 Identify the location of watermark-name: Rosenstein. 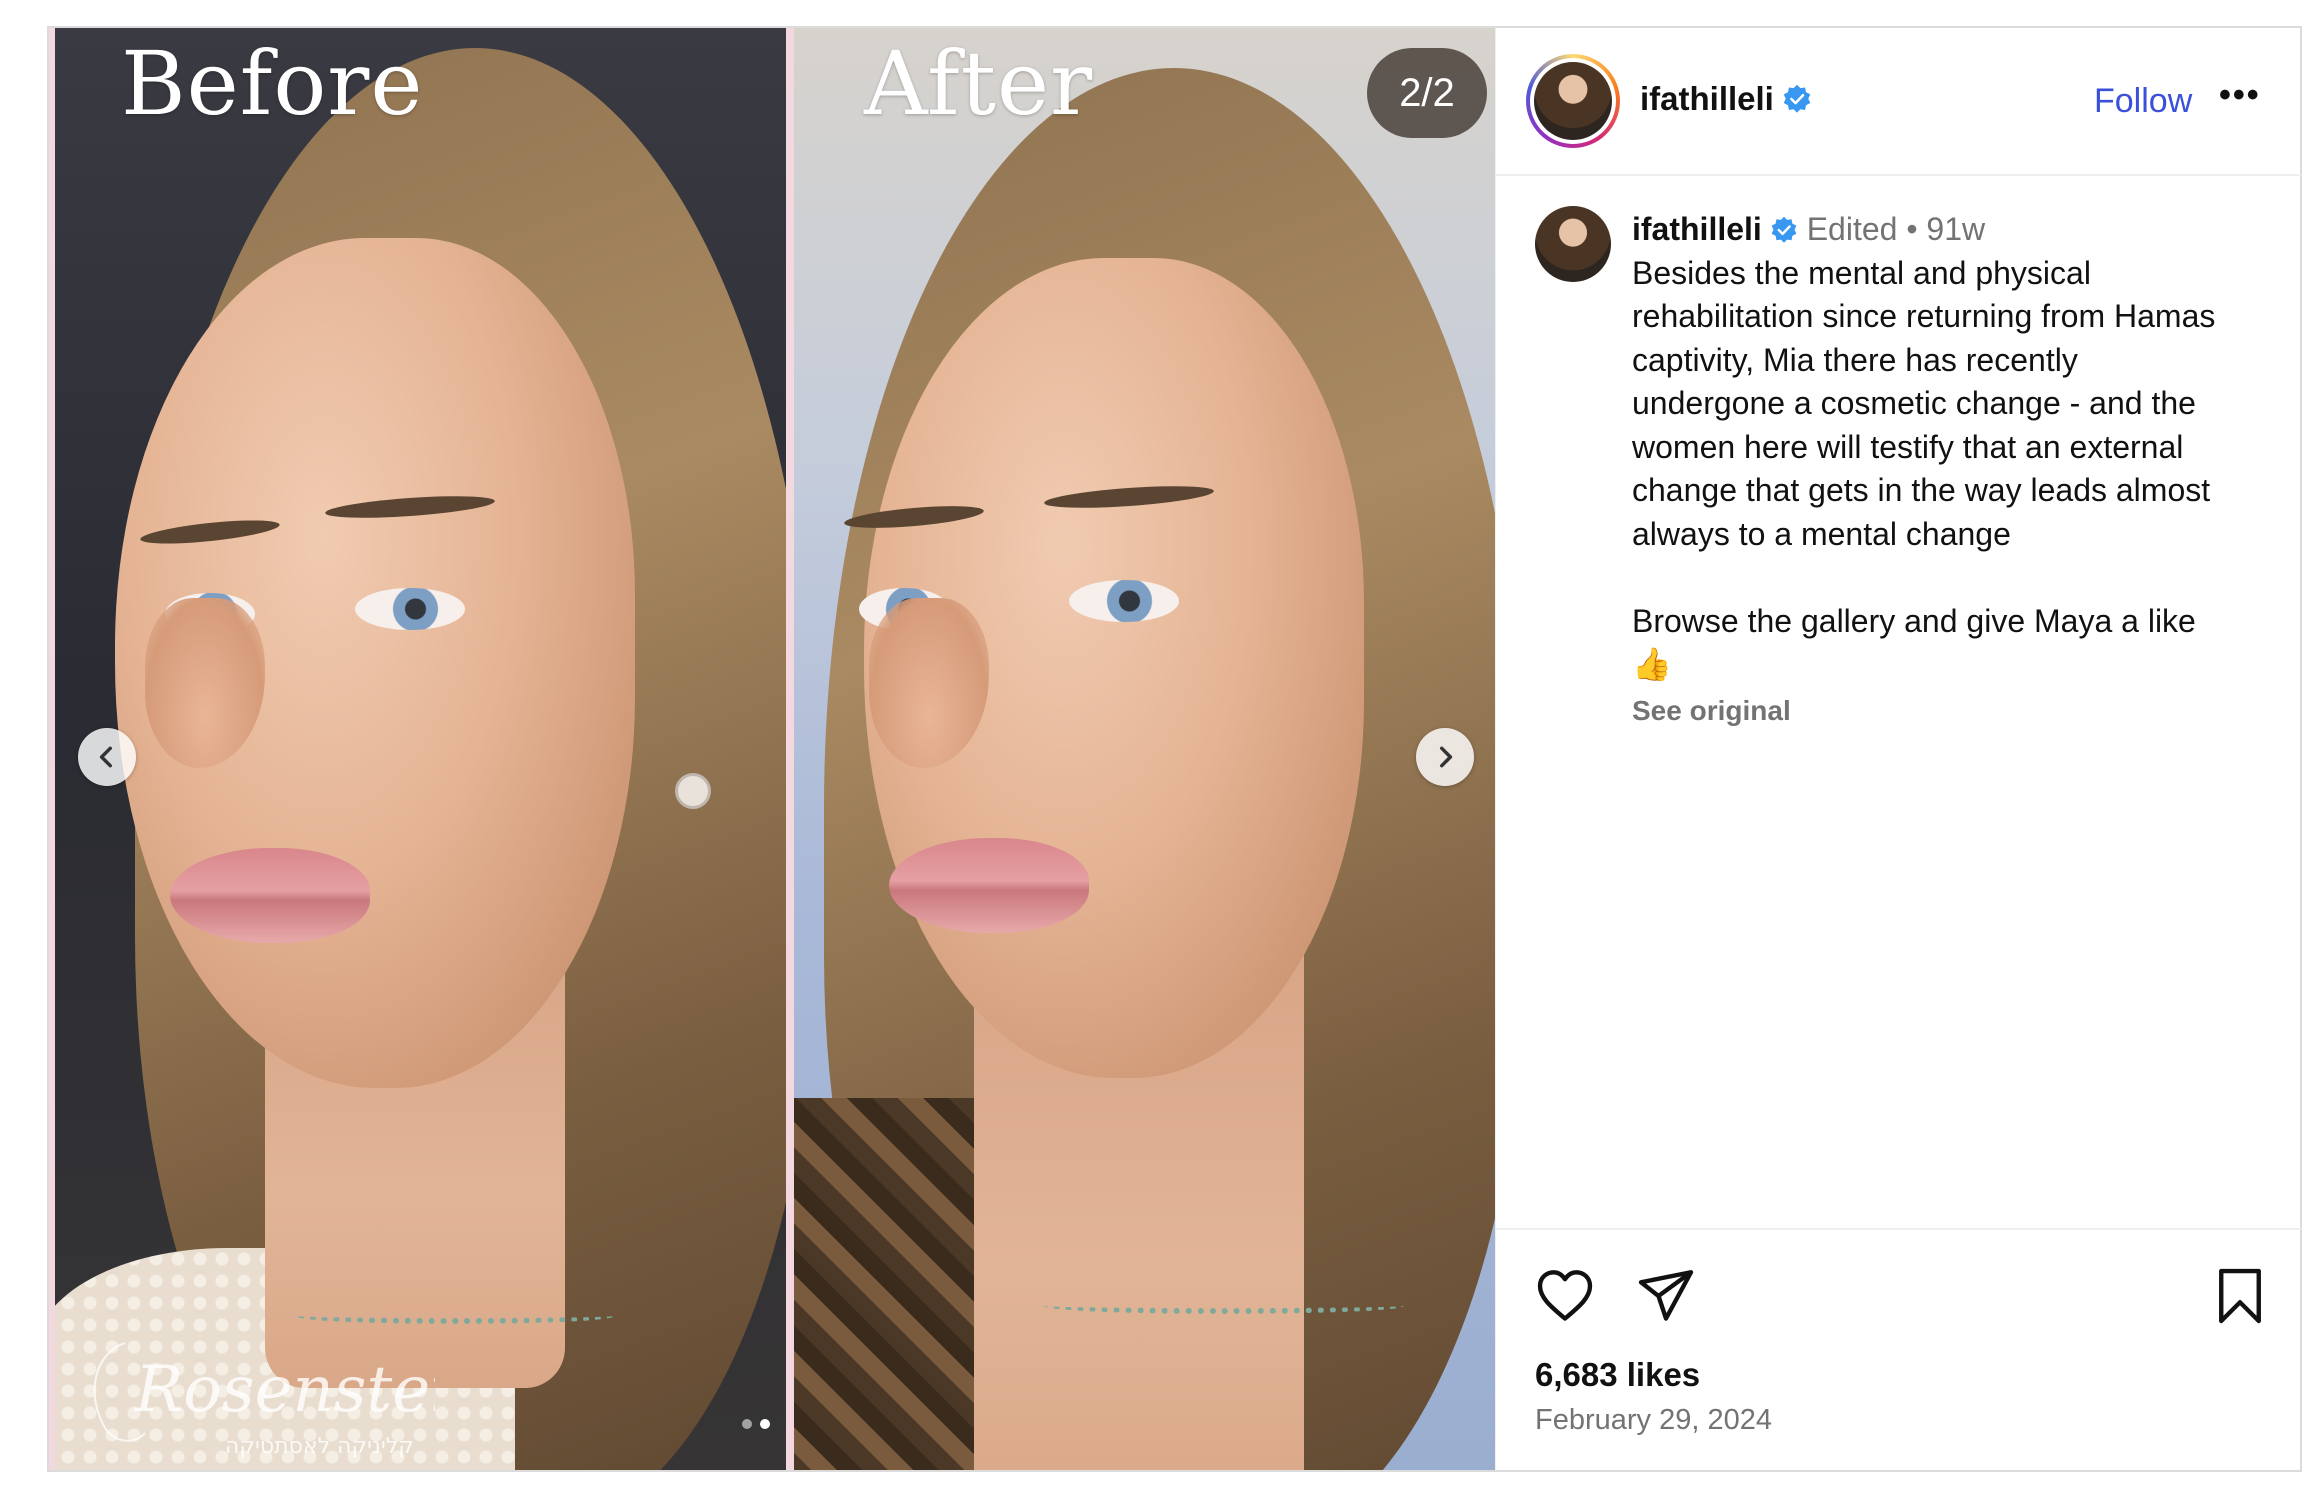
(284, 1390).